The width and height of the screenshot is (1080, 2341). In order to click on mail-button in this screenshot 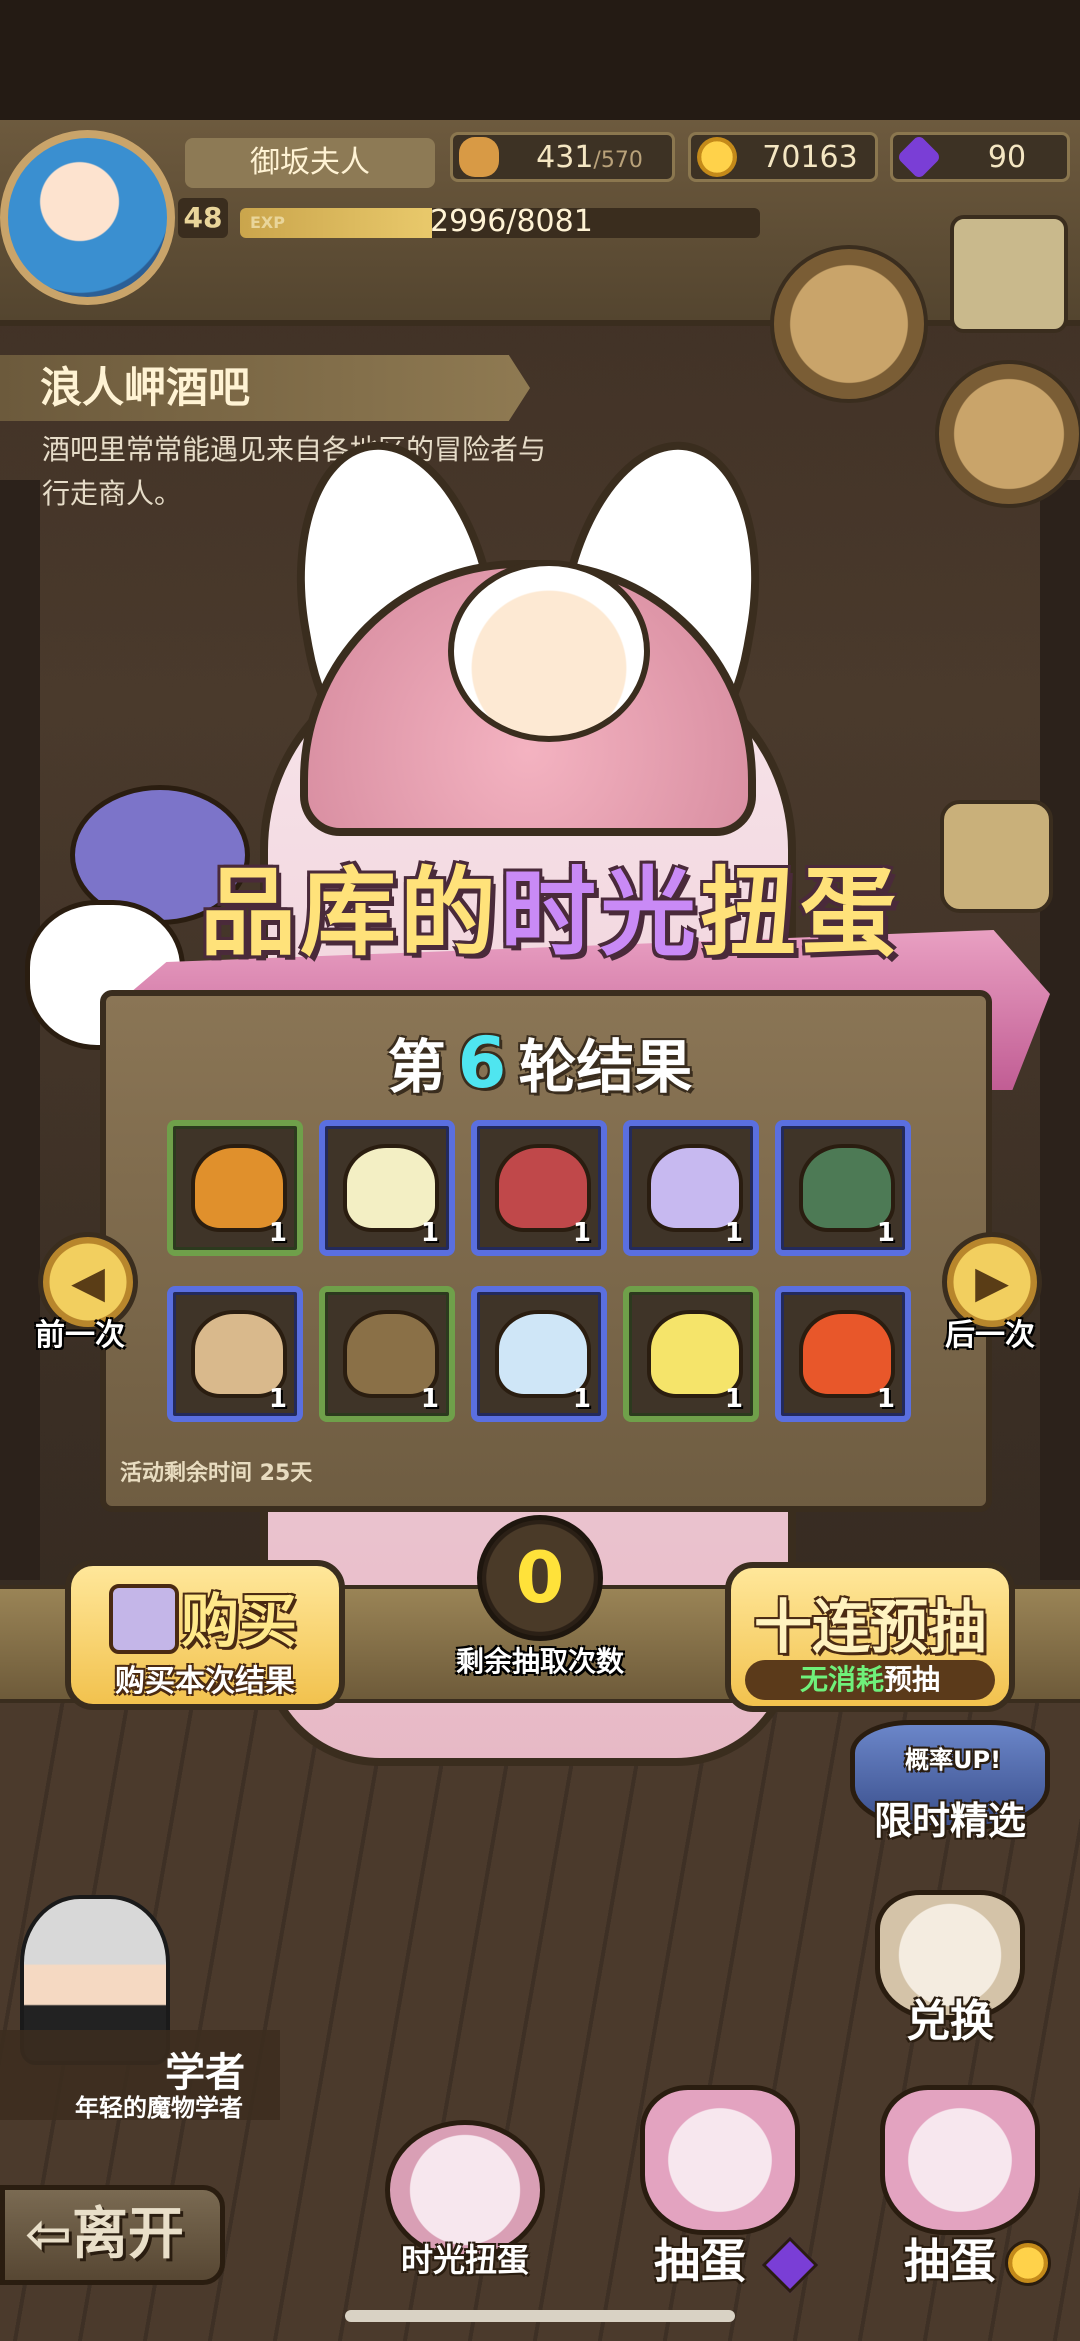, I will do `click(1009, 274)`.